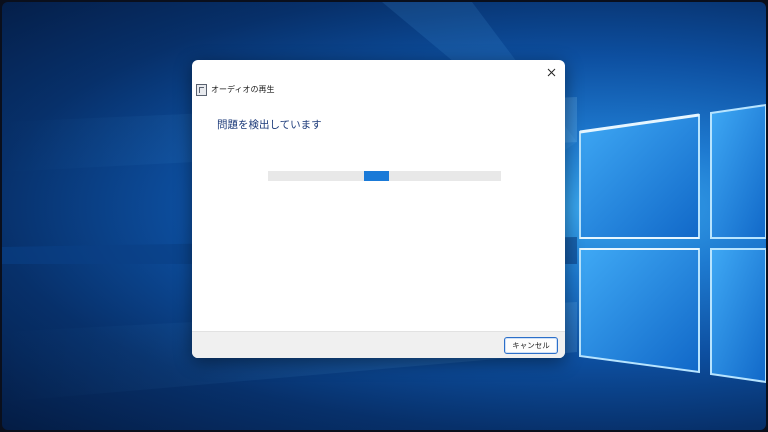 This screenshot has height=432, width=768. I want to click on title-bar: オーディオの再生, so click(378, 80).